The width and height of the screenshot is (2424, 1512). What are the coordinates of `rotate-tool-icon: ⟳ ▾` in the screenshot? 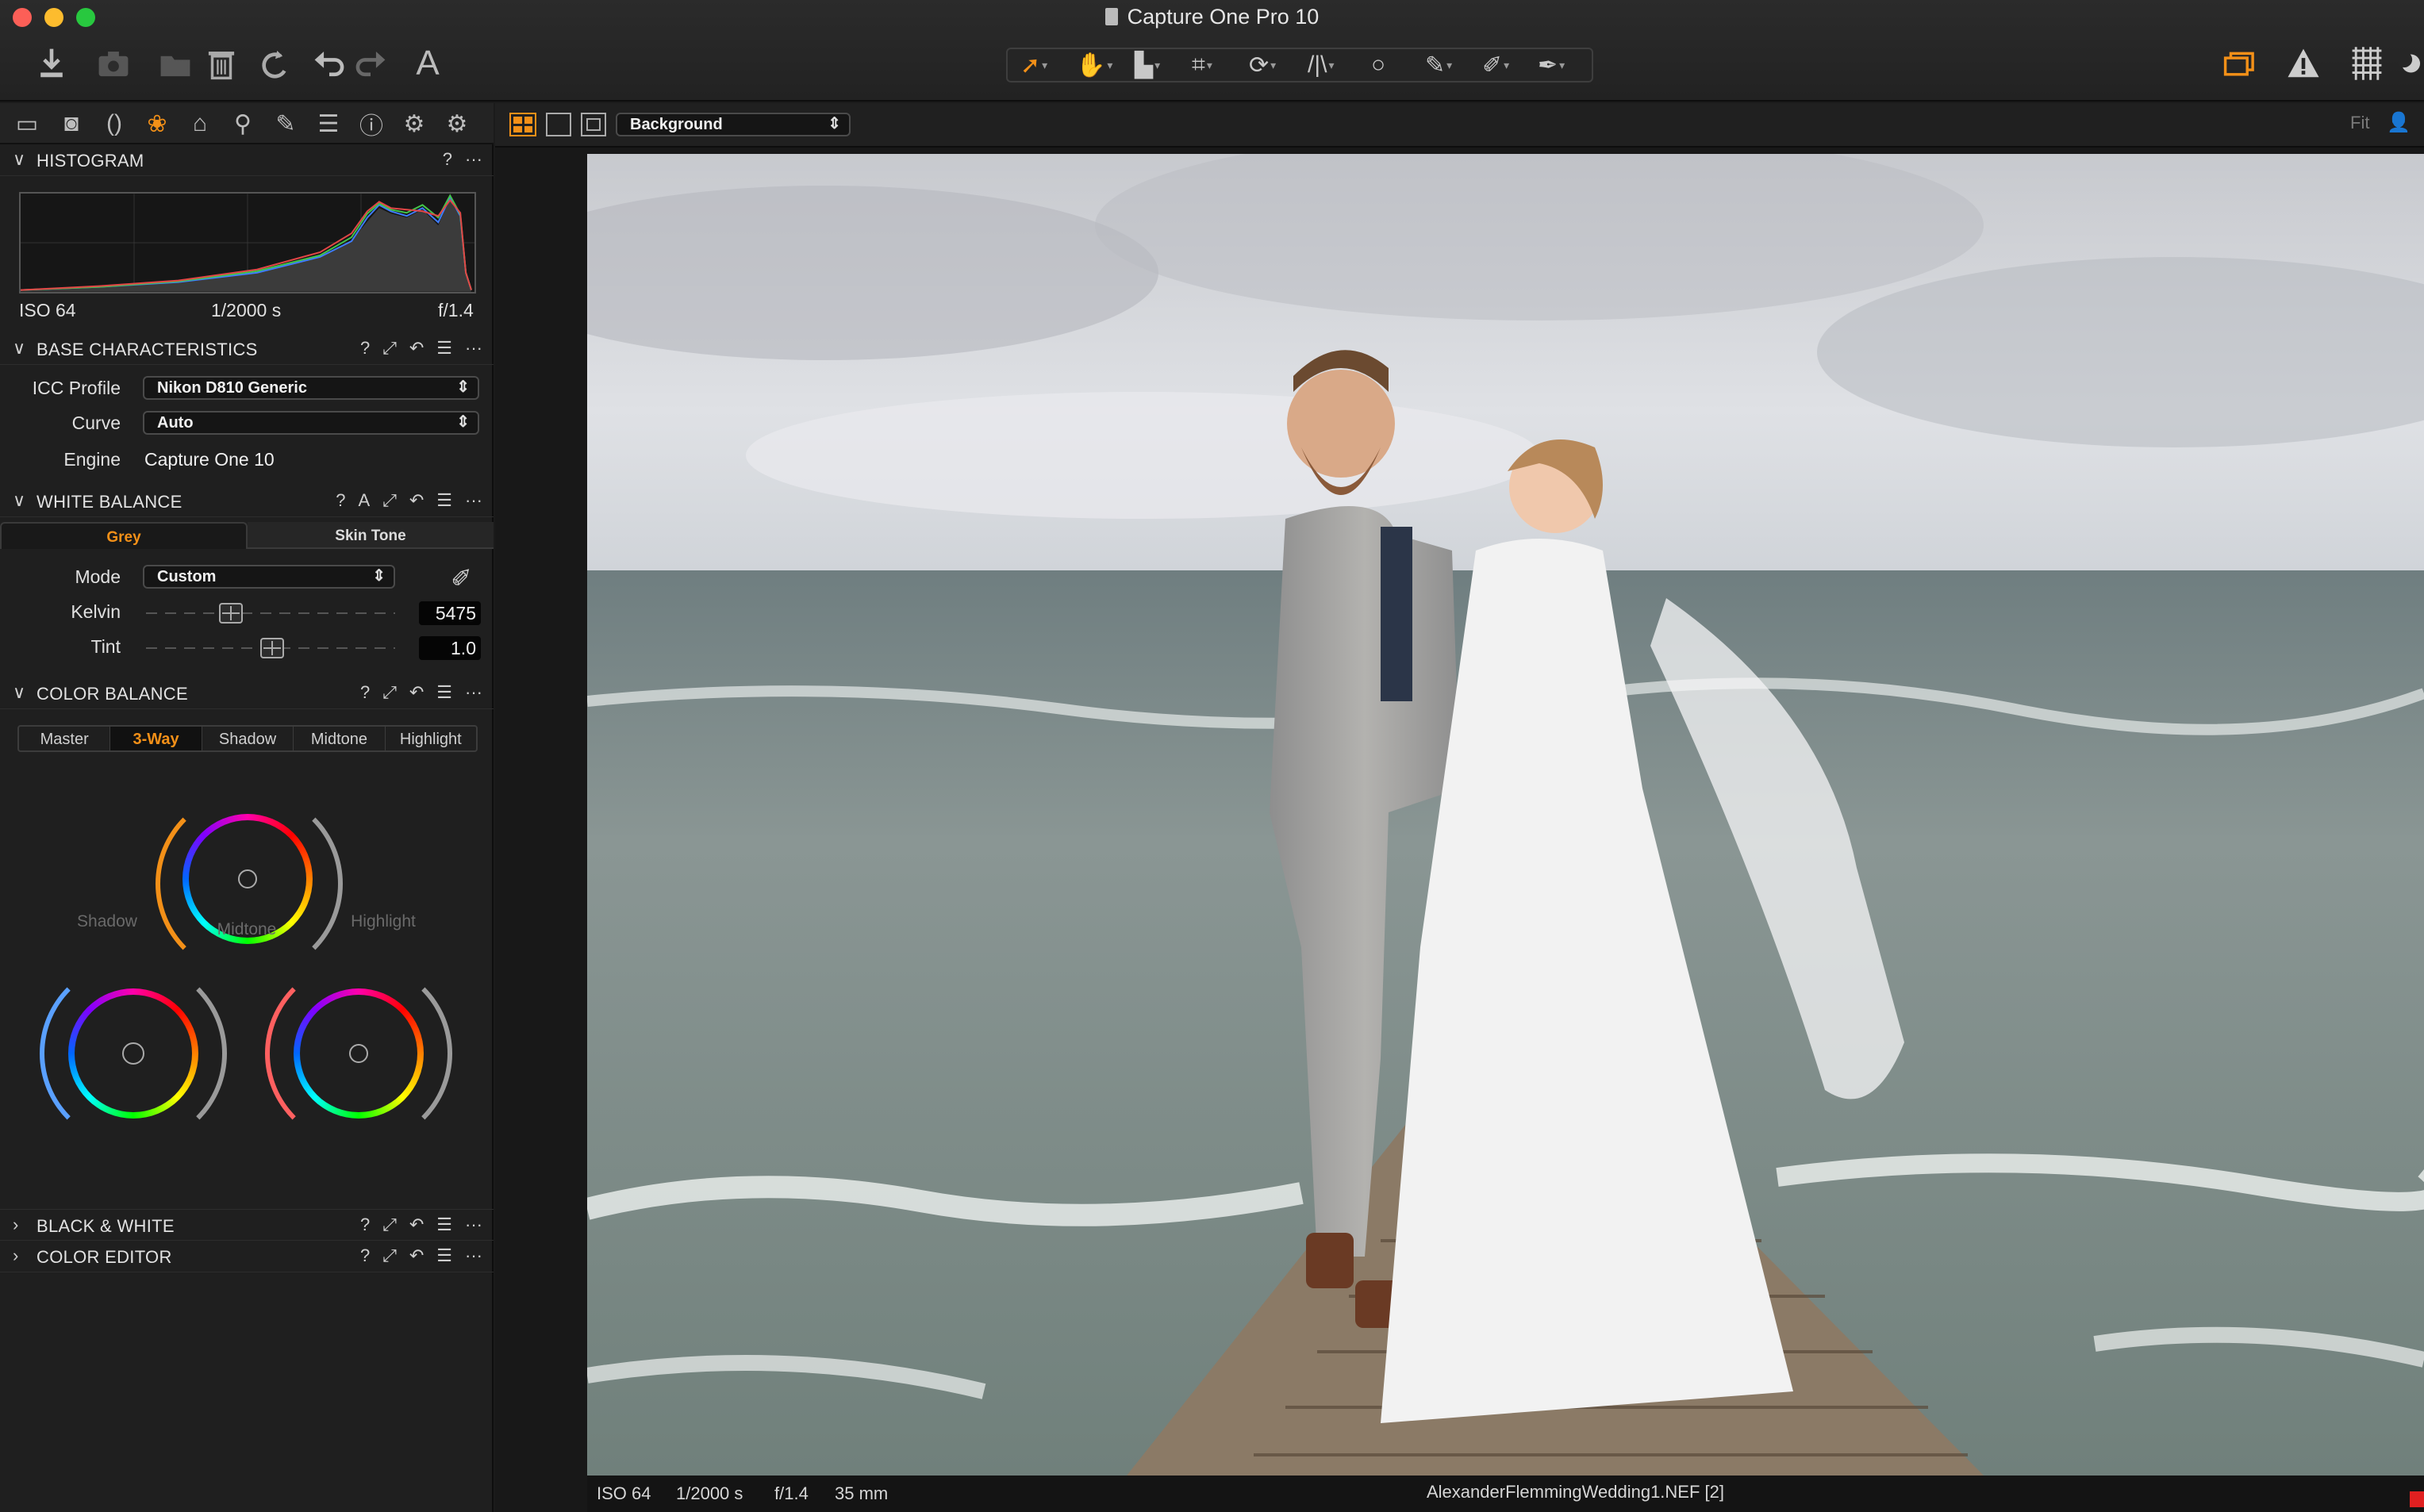 It's located at (1262, 65).